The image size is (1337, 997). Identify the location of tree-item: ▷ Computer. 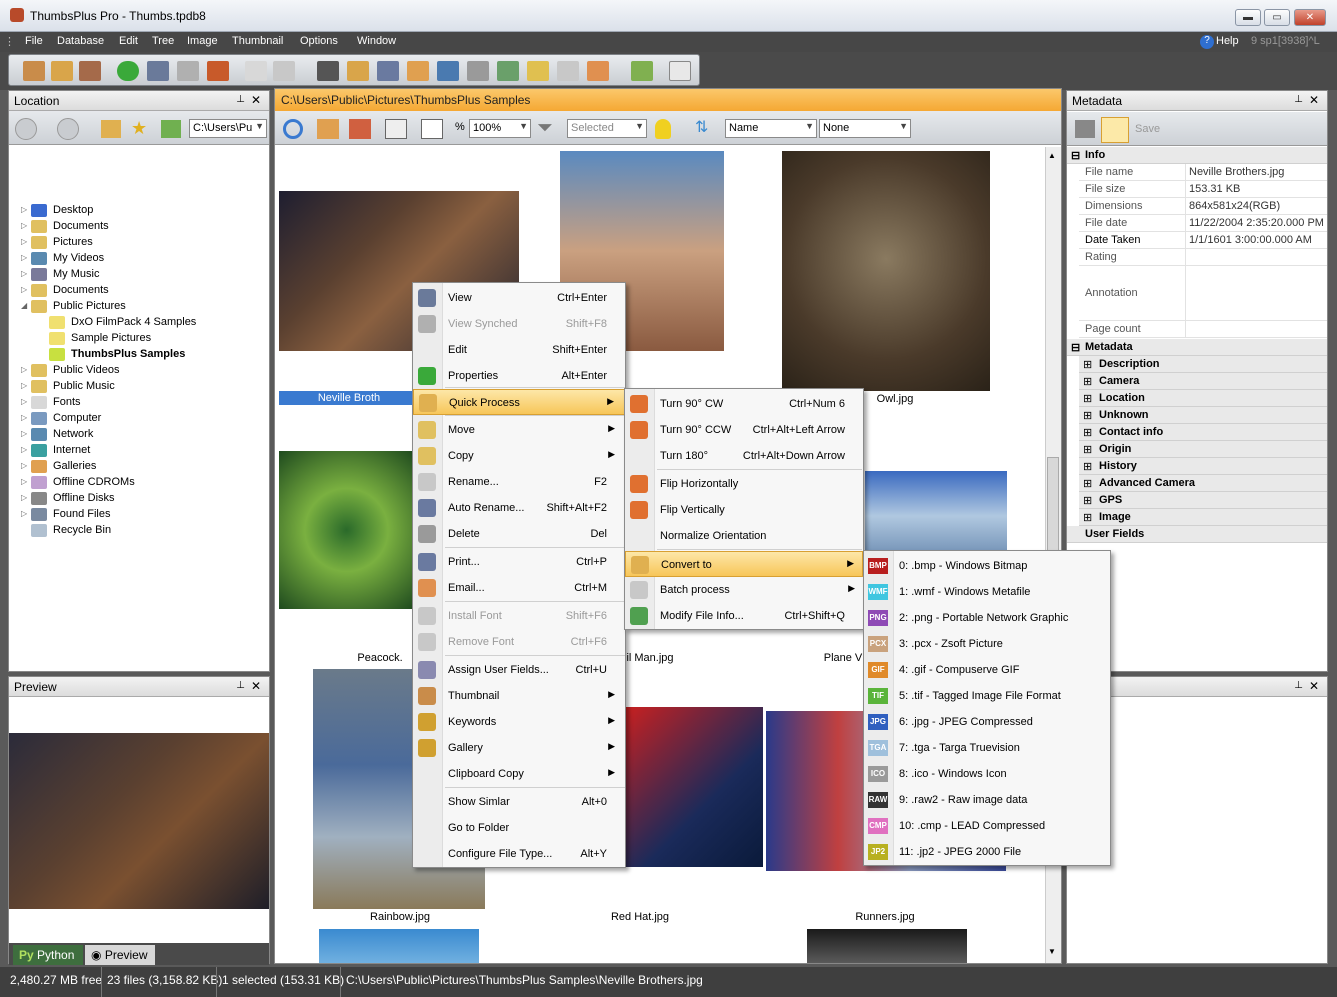
(135, 419).